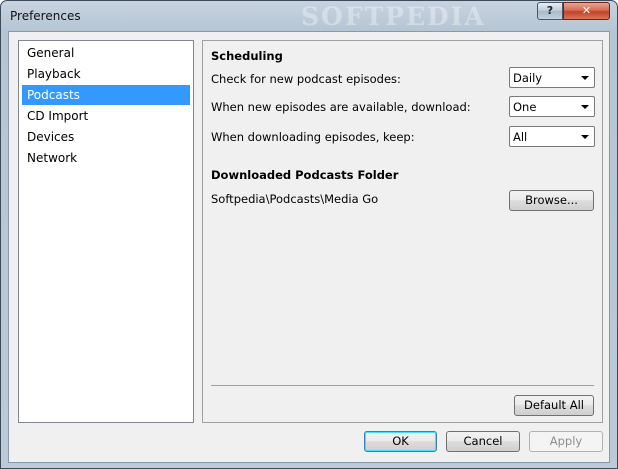 The image size is (618, 469). Describe the element at coordinates (552, 106) in the screenshot. I see `download-count-dropdown: One` at that location.